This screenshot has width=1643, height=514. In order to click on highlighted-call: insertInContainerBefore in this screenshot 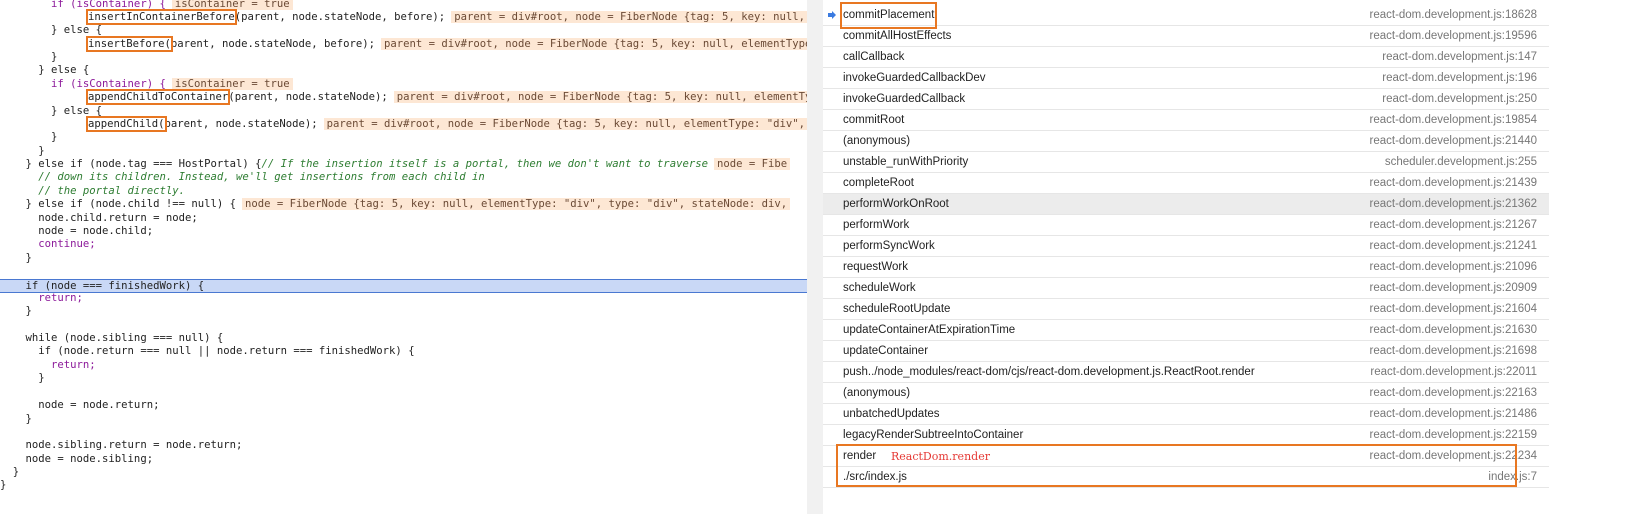, I will do `click(161, 17)`.